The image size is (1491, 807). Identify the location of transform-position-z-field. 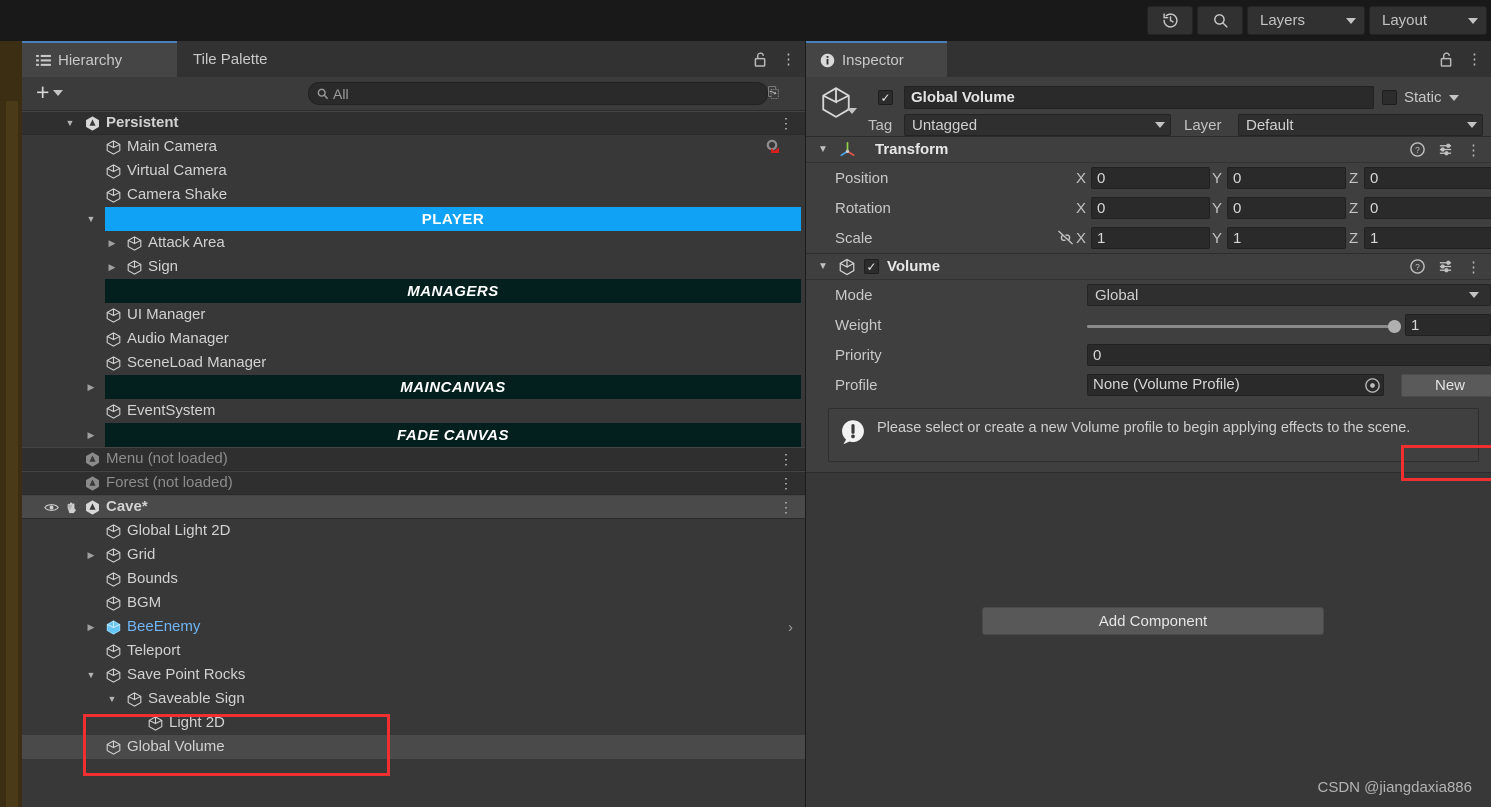
(1427, 178).